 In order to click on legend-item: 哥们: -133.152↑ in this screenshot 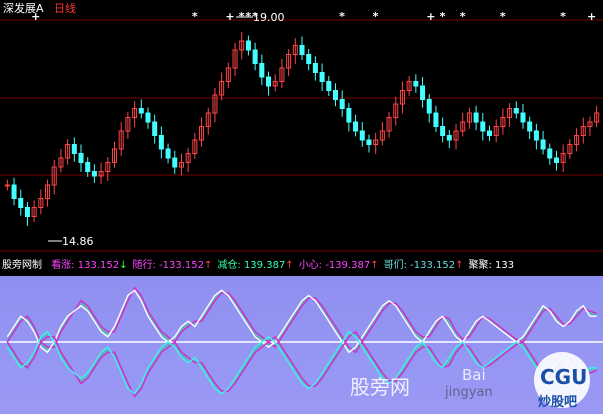, I will do `click(424, 265)`.